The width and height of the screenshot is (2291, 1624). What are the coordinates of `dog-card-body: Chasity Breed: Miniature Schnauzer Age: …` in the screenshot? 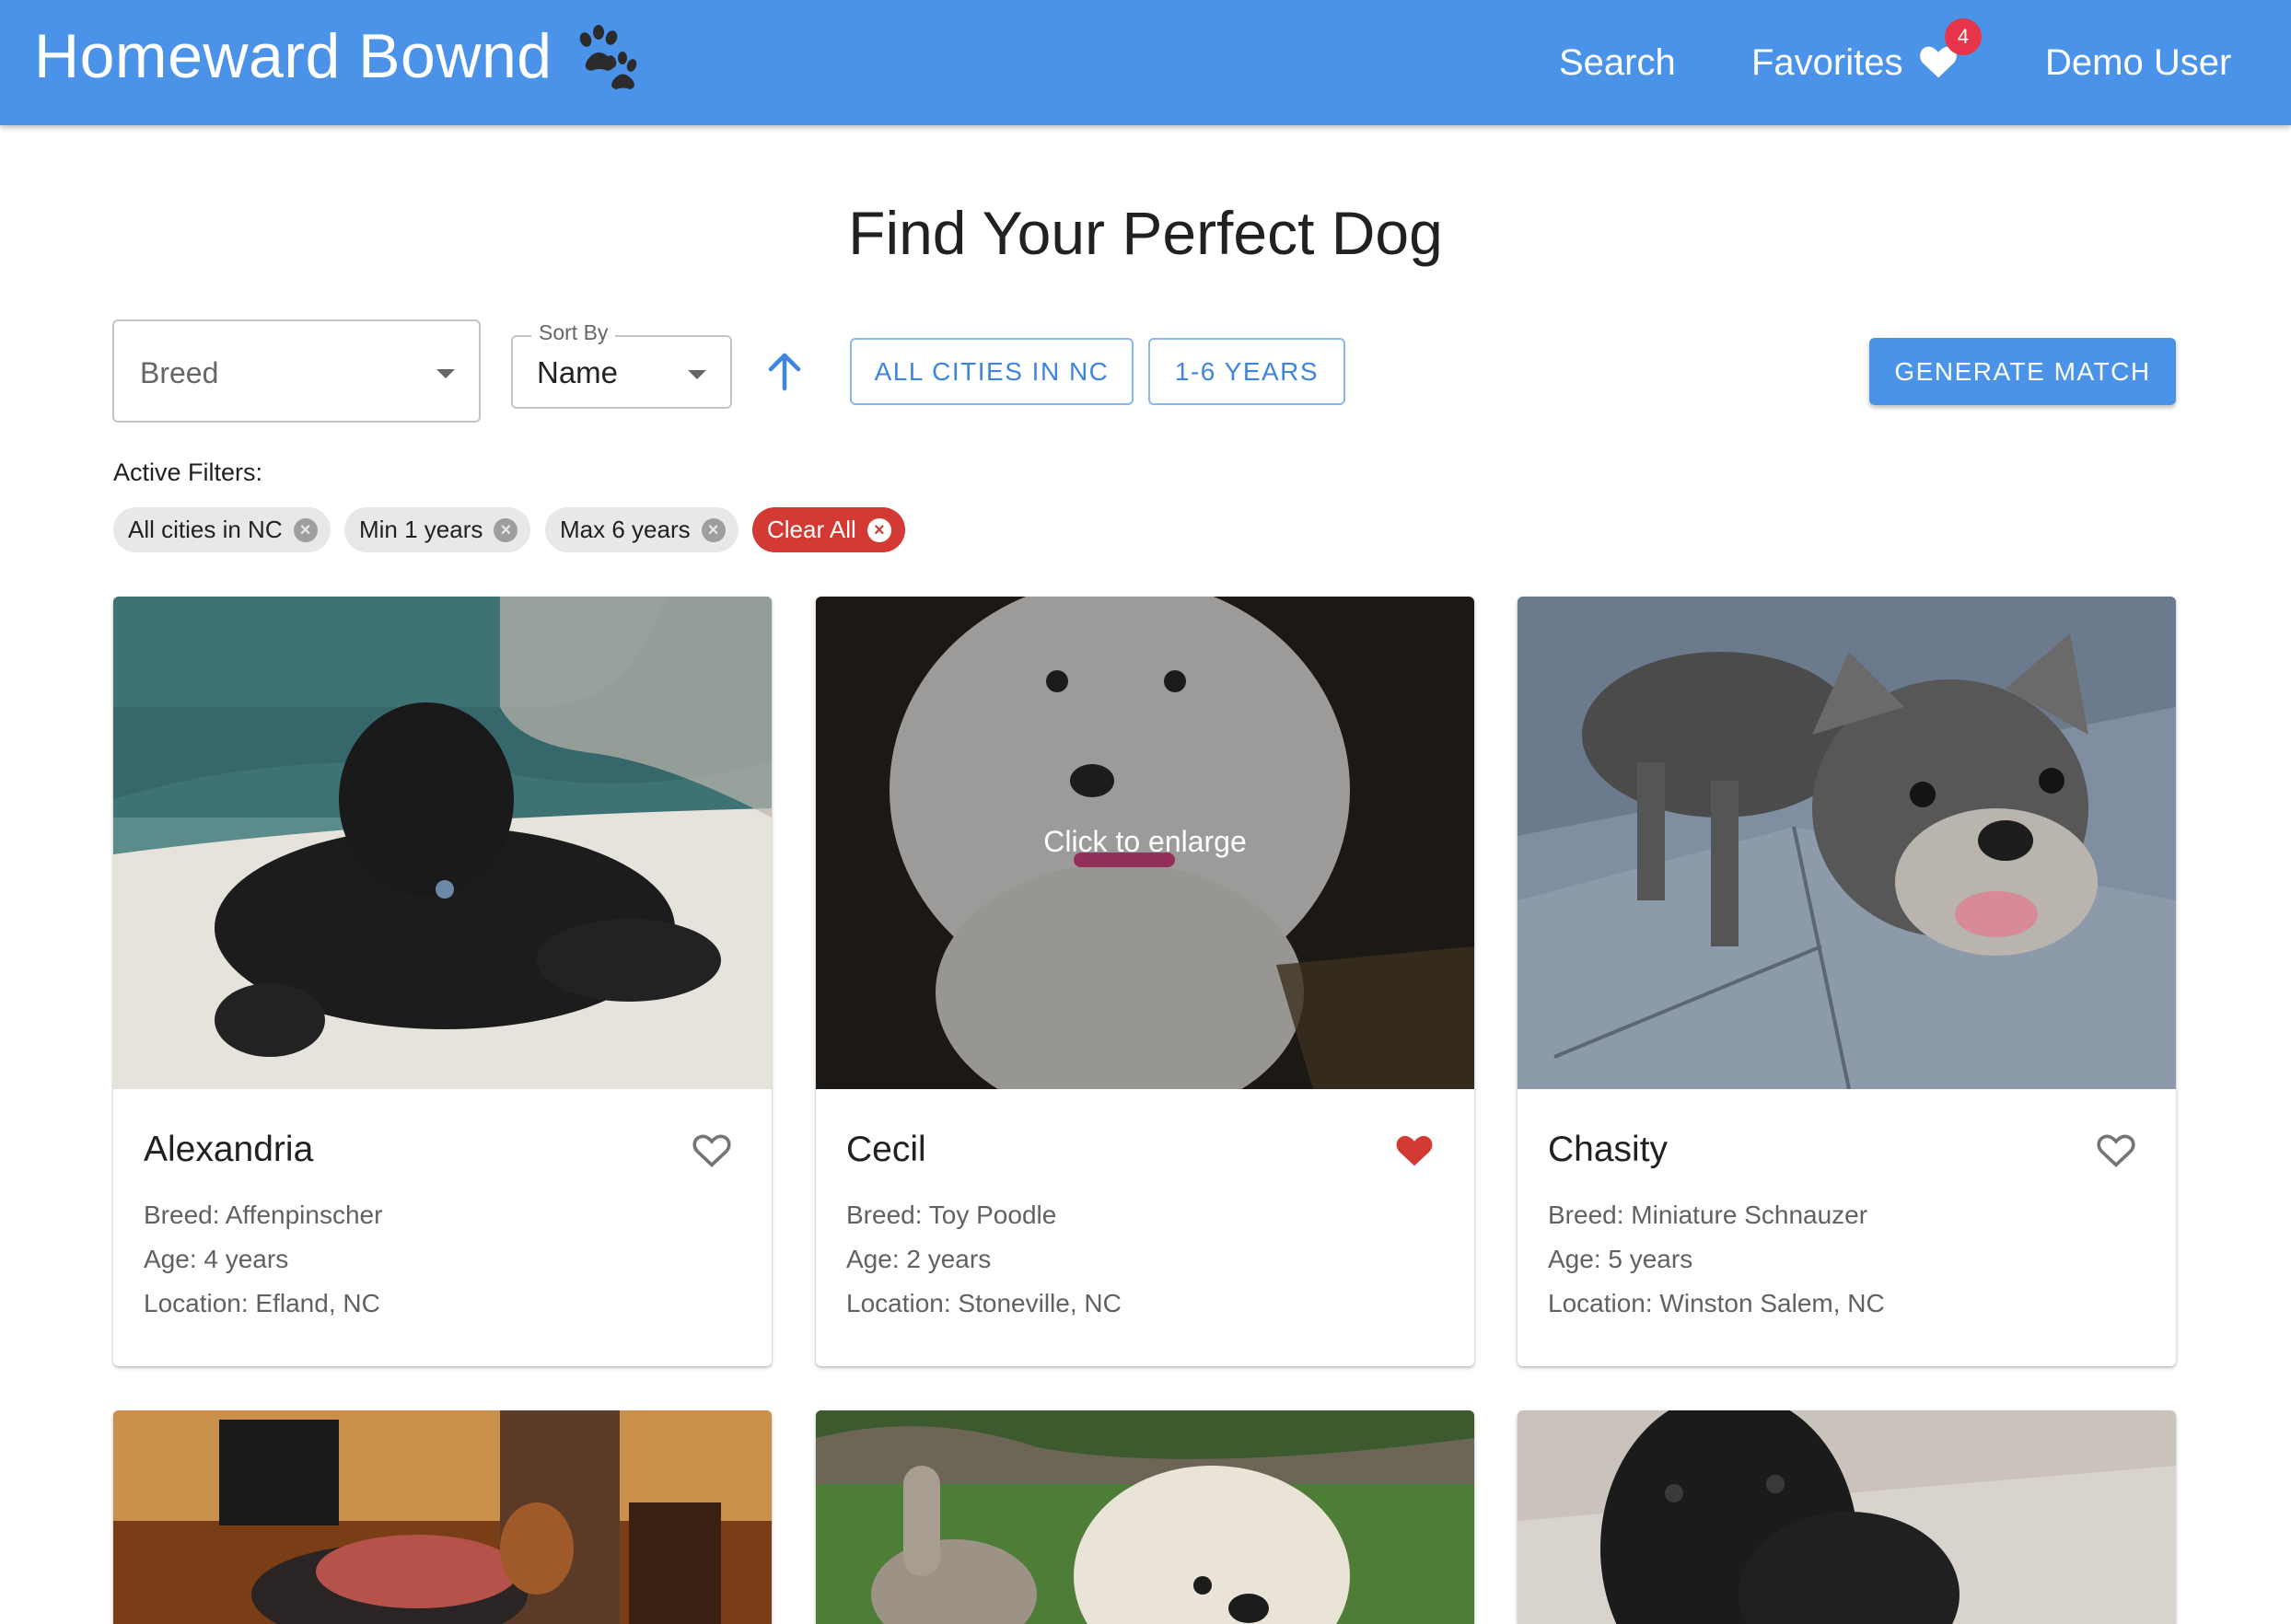 It's located at (1847, 1227).